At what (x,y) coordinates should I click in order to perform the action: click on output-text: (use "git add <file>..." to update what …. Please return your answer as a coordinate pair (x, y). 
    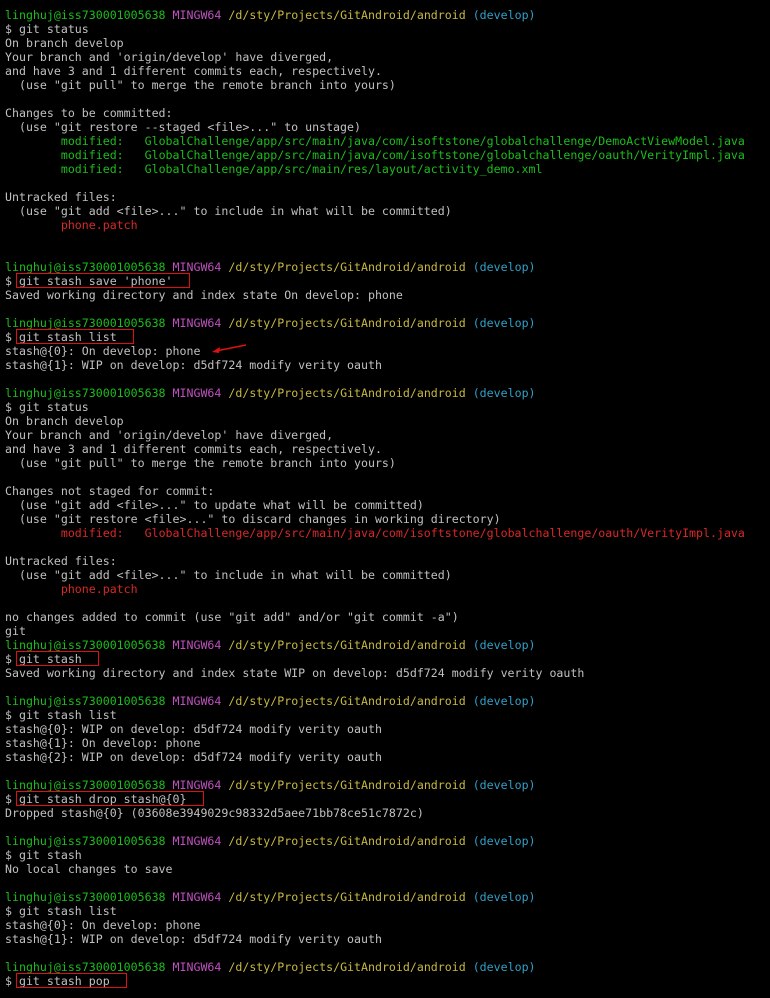
    Looking at the image, I should click on (214, 505).